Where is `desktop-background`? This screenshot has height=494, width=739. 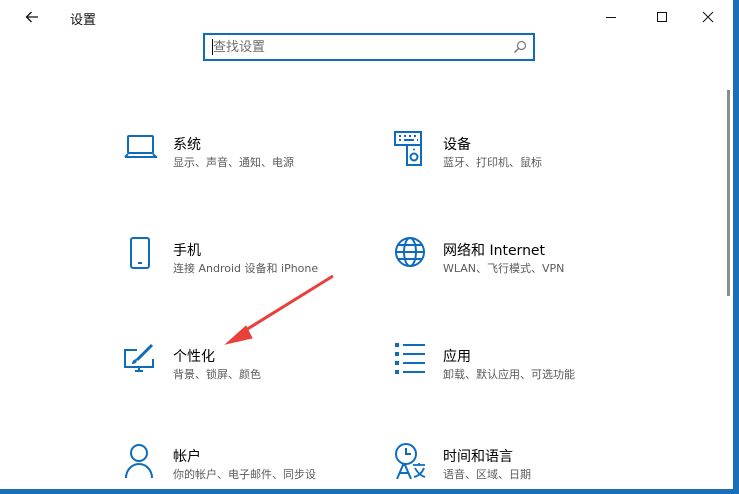
desktop-background is located at coordinates (369, 491).